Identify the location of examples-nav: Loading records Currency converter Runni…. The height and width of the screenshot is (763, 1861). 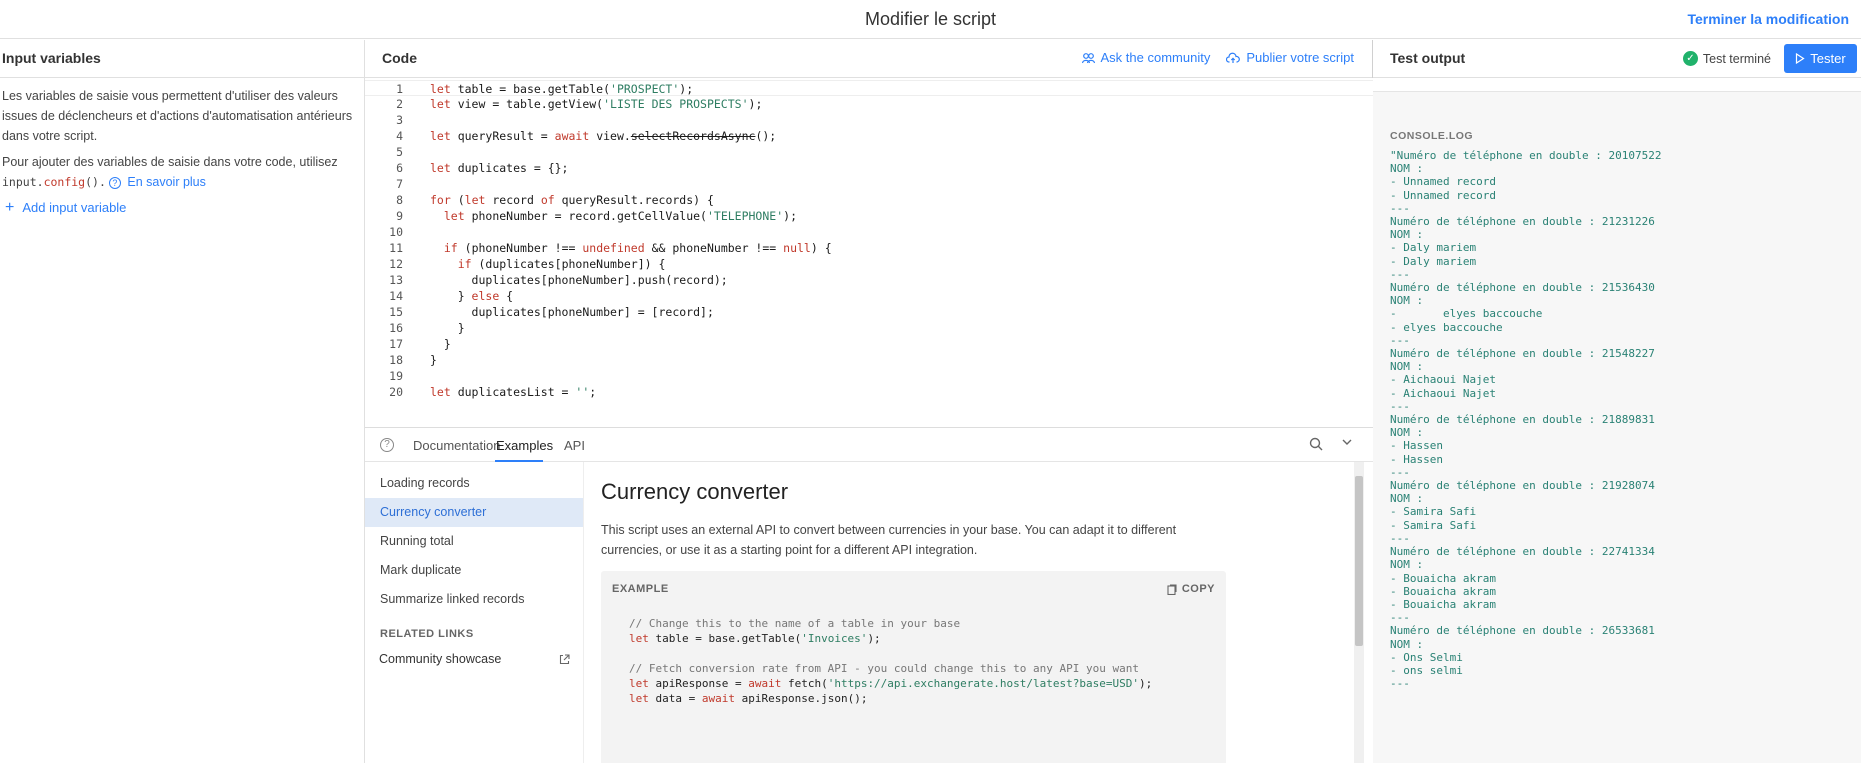
(474, 612).